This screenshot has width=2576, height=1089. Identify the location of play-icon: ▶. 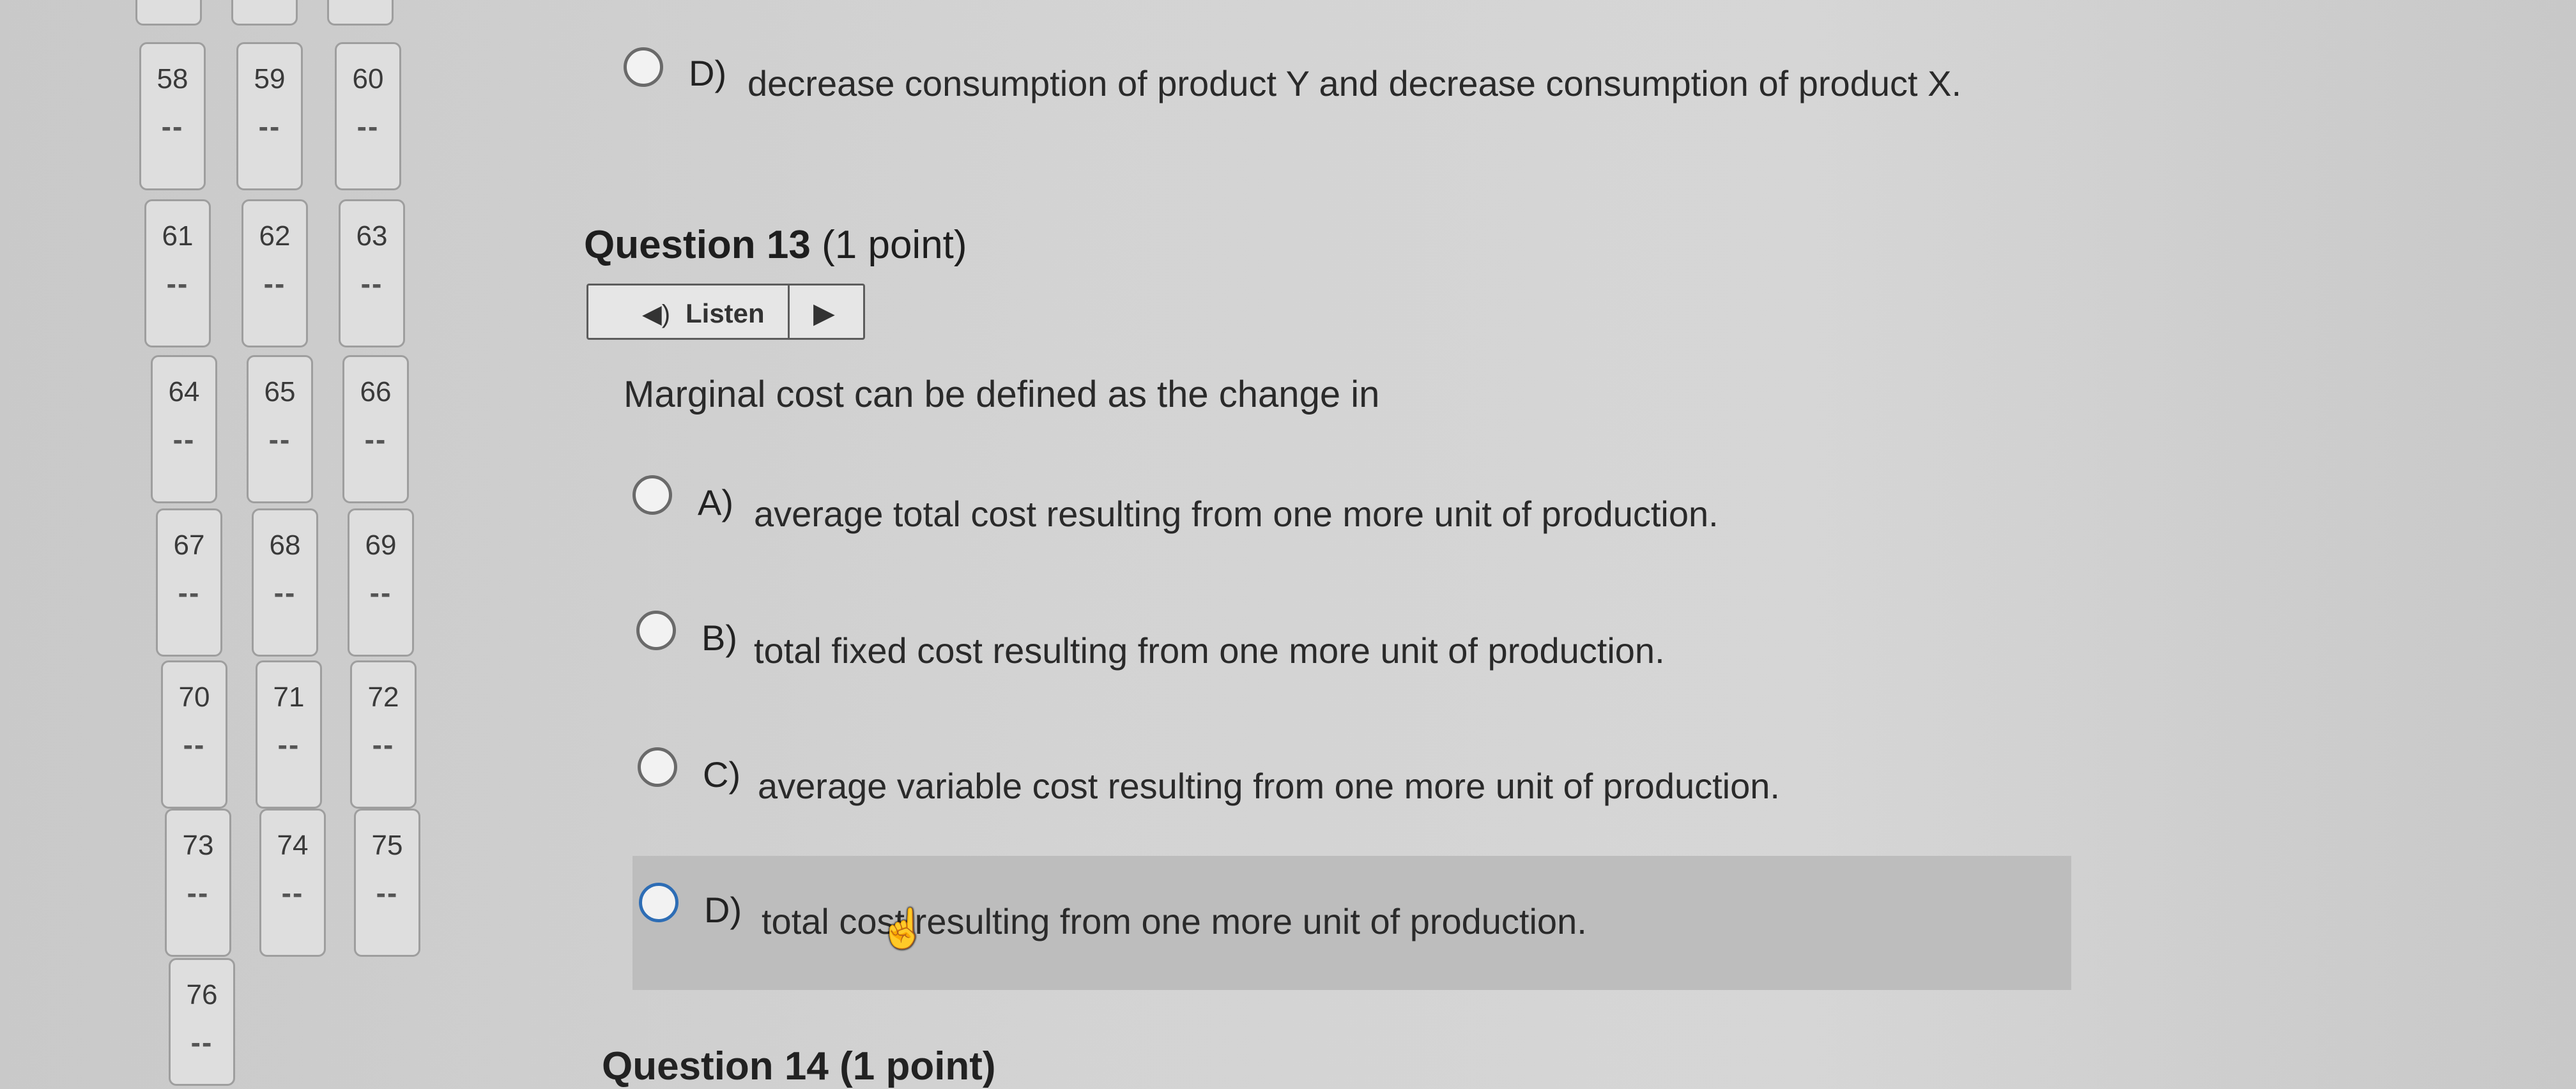
(824, 313).